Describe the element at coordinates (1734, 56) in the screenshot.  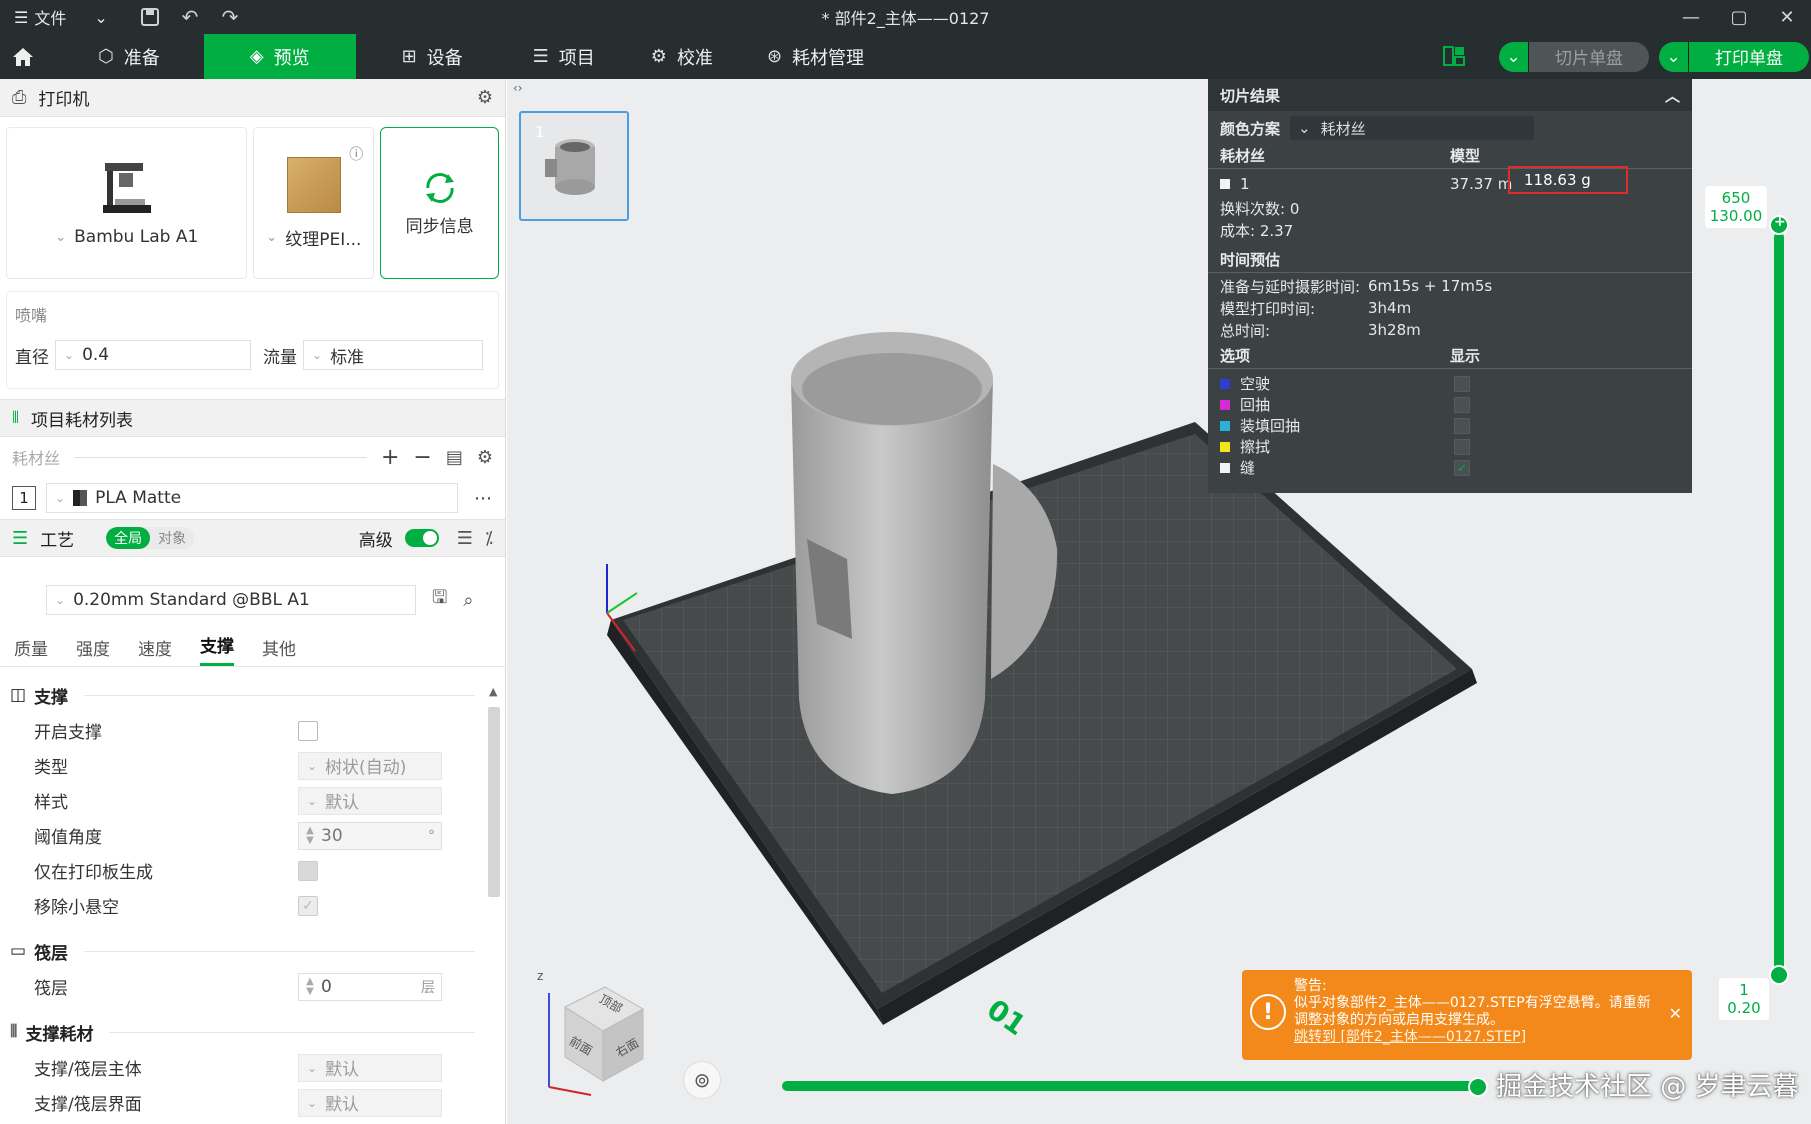
I see `print-plate-button: ⌄ 打印单盘` at that location.